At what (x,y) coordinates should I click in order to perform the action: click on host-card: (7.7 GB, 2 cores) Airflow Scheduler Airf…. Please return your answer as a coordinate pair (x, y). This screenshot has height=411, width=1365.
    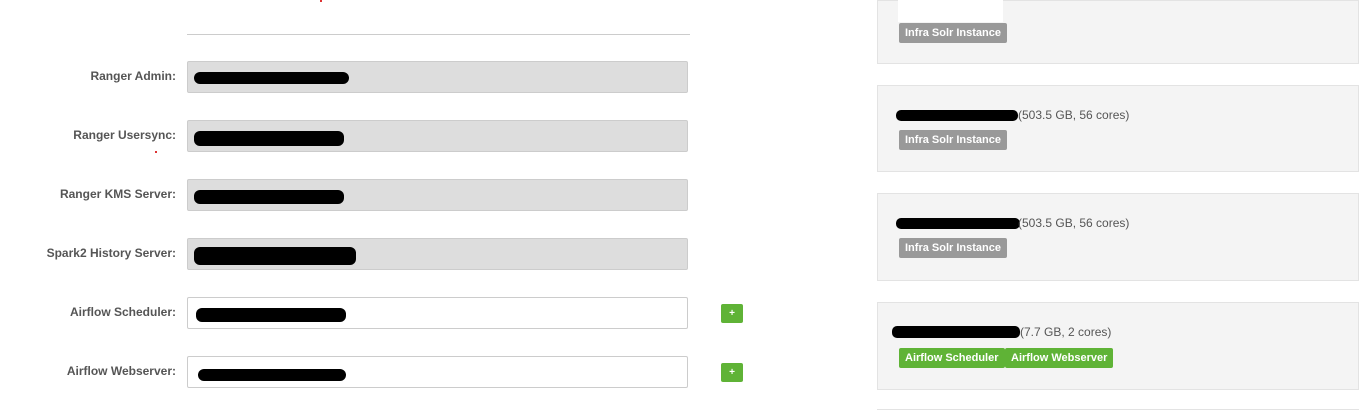
    Looking at the image, I should click on (1118, 346).